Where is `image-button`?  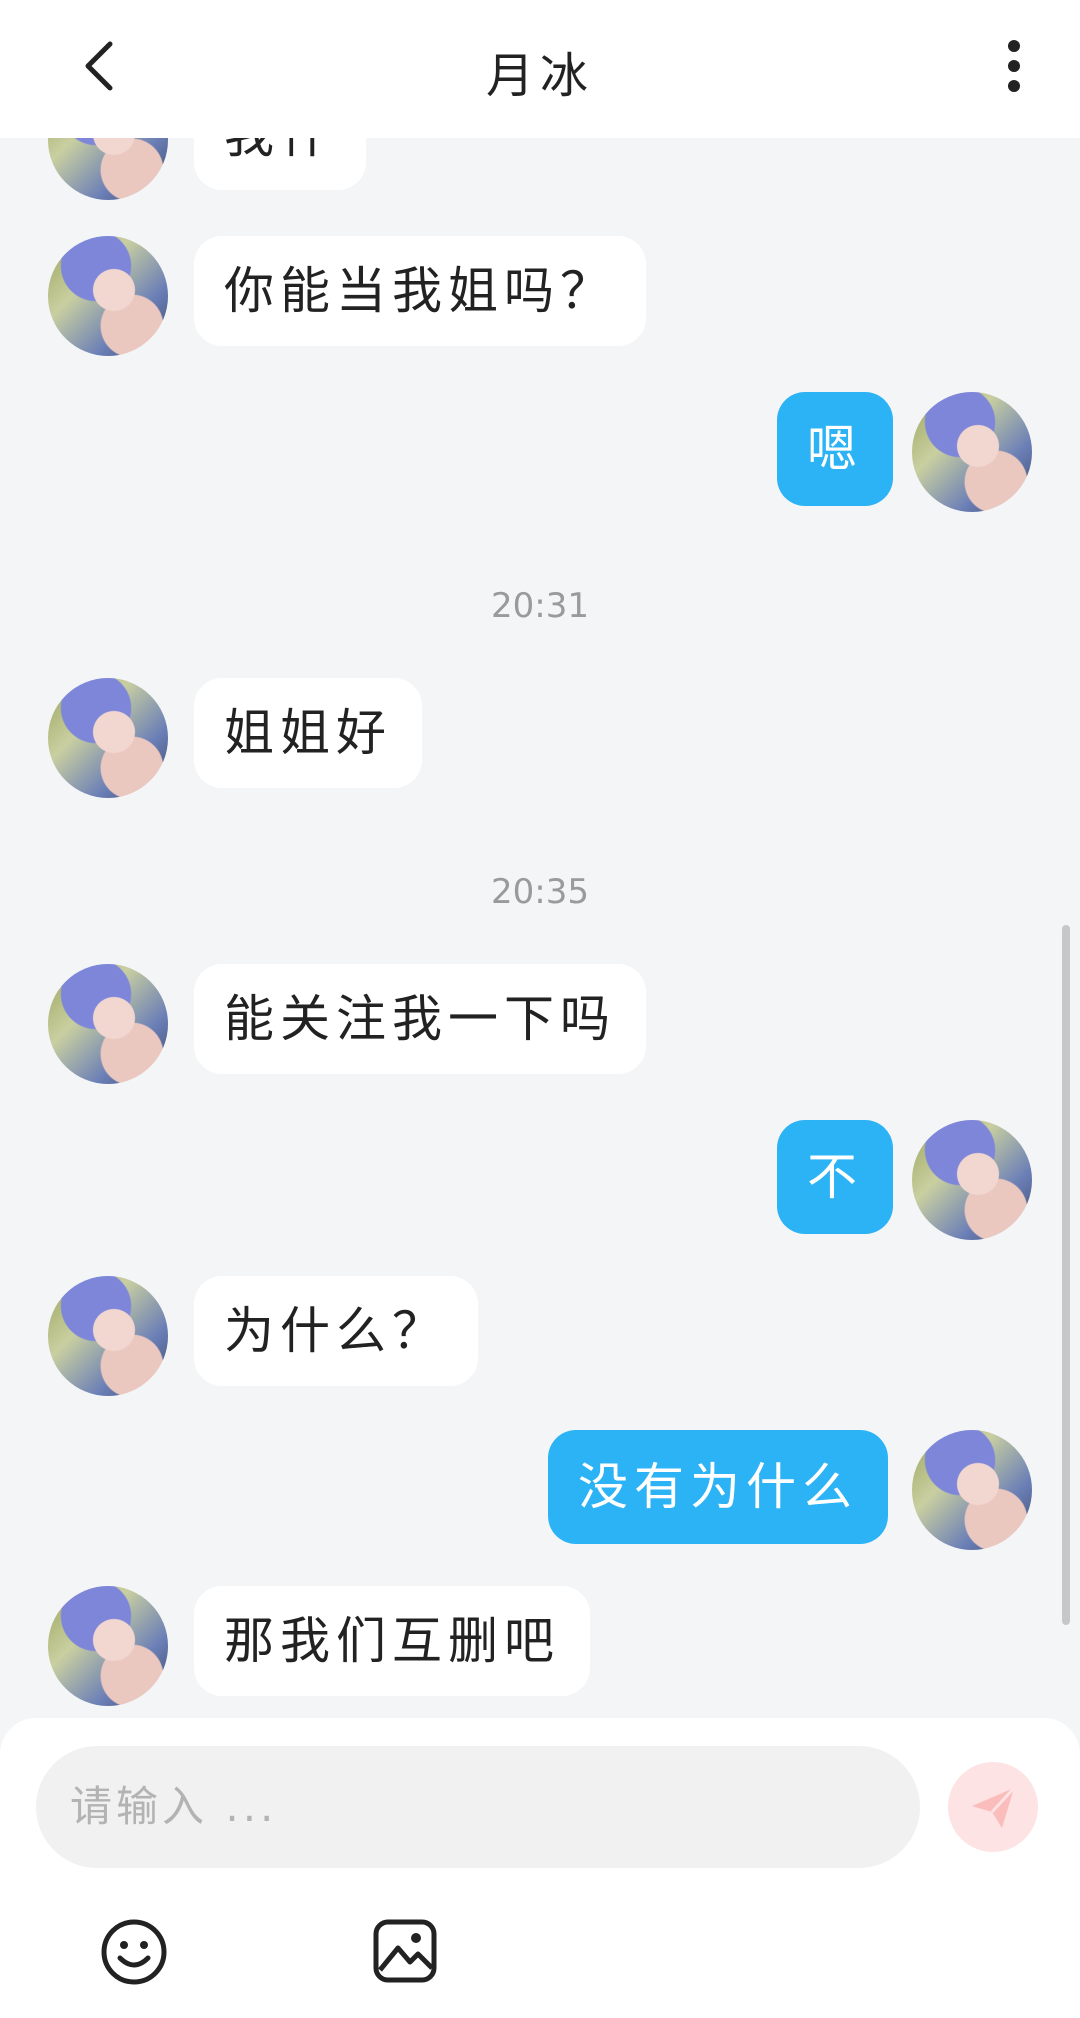
image-button is located at coordinates (405, 1951).